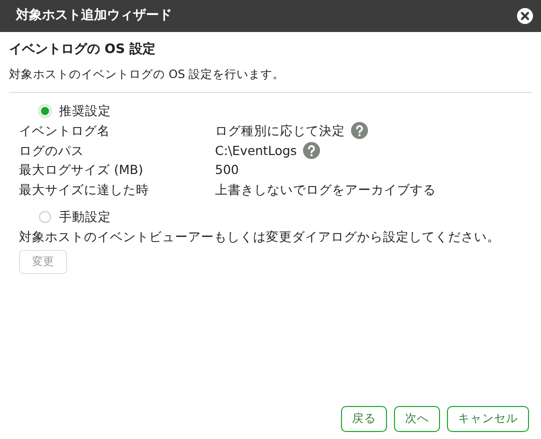 Image resolution: width=541 pixels, height=439 pixels. What do you see at coordinates (256, 151) in the screenshot?
I see `setting-value: C:\EventLogs` at bounding box center [256, 151].